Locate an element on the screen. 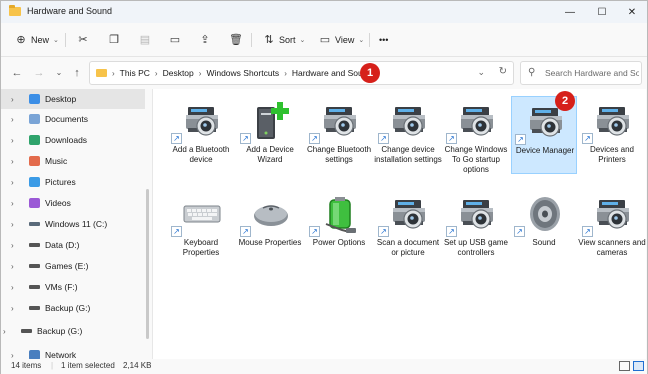 The height and width of the screenshot is (374, 648). sidebar-item: › Music is located at coordinates (73, 161).